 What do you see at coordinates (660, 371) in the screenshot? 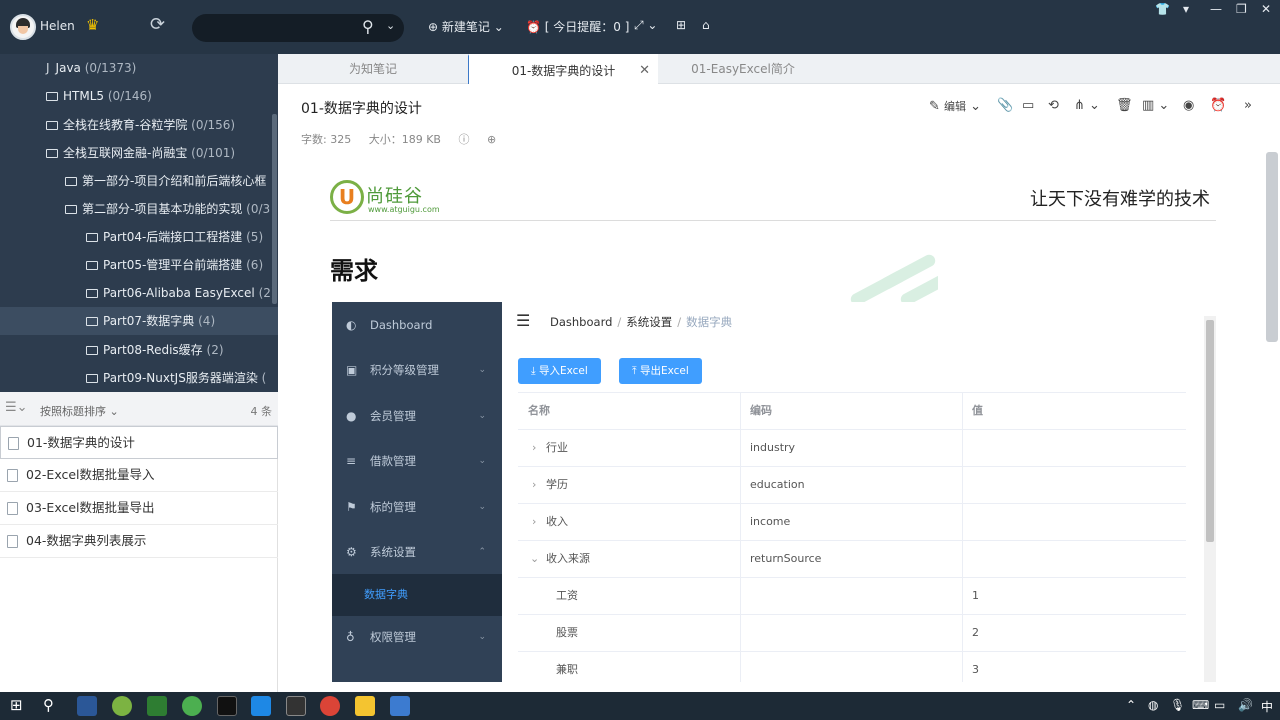
I see `export-excel-button: ⤒ 导出Excel` at bounding box center [660, 371].